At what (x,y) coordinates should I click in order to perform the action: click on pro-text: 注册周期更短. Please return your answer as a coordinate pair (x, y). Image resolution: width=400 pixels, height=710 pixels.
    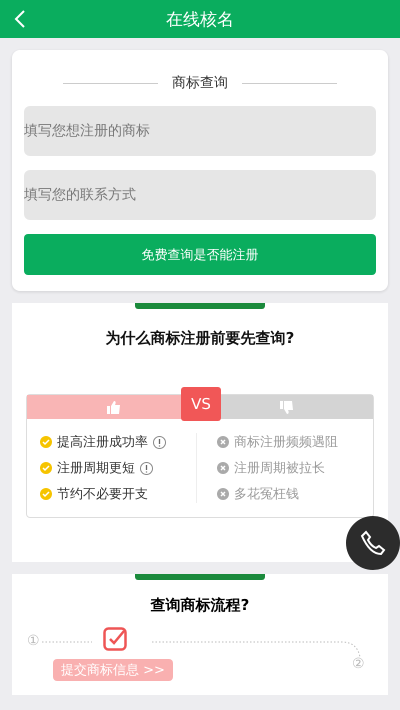
    Looking at the image, I should click on (96, 468).